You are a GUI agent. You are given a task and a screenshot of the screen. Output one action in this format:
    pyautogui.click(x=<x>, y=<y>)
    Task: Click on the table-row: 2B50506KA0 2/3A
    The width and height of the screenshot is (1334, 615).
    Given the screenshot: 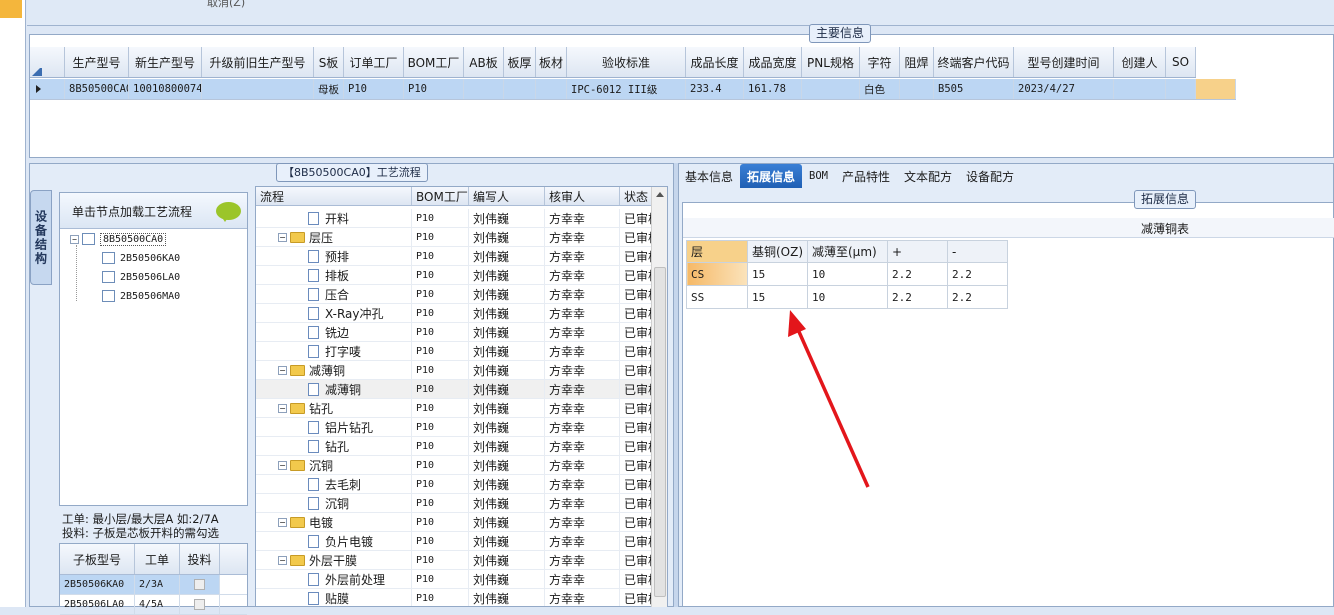 What is the action you would take?
    pyautogui.click(x=153, y=585)
    